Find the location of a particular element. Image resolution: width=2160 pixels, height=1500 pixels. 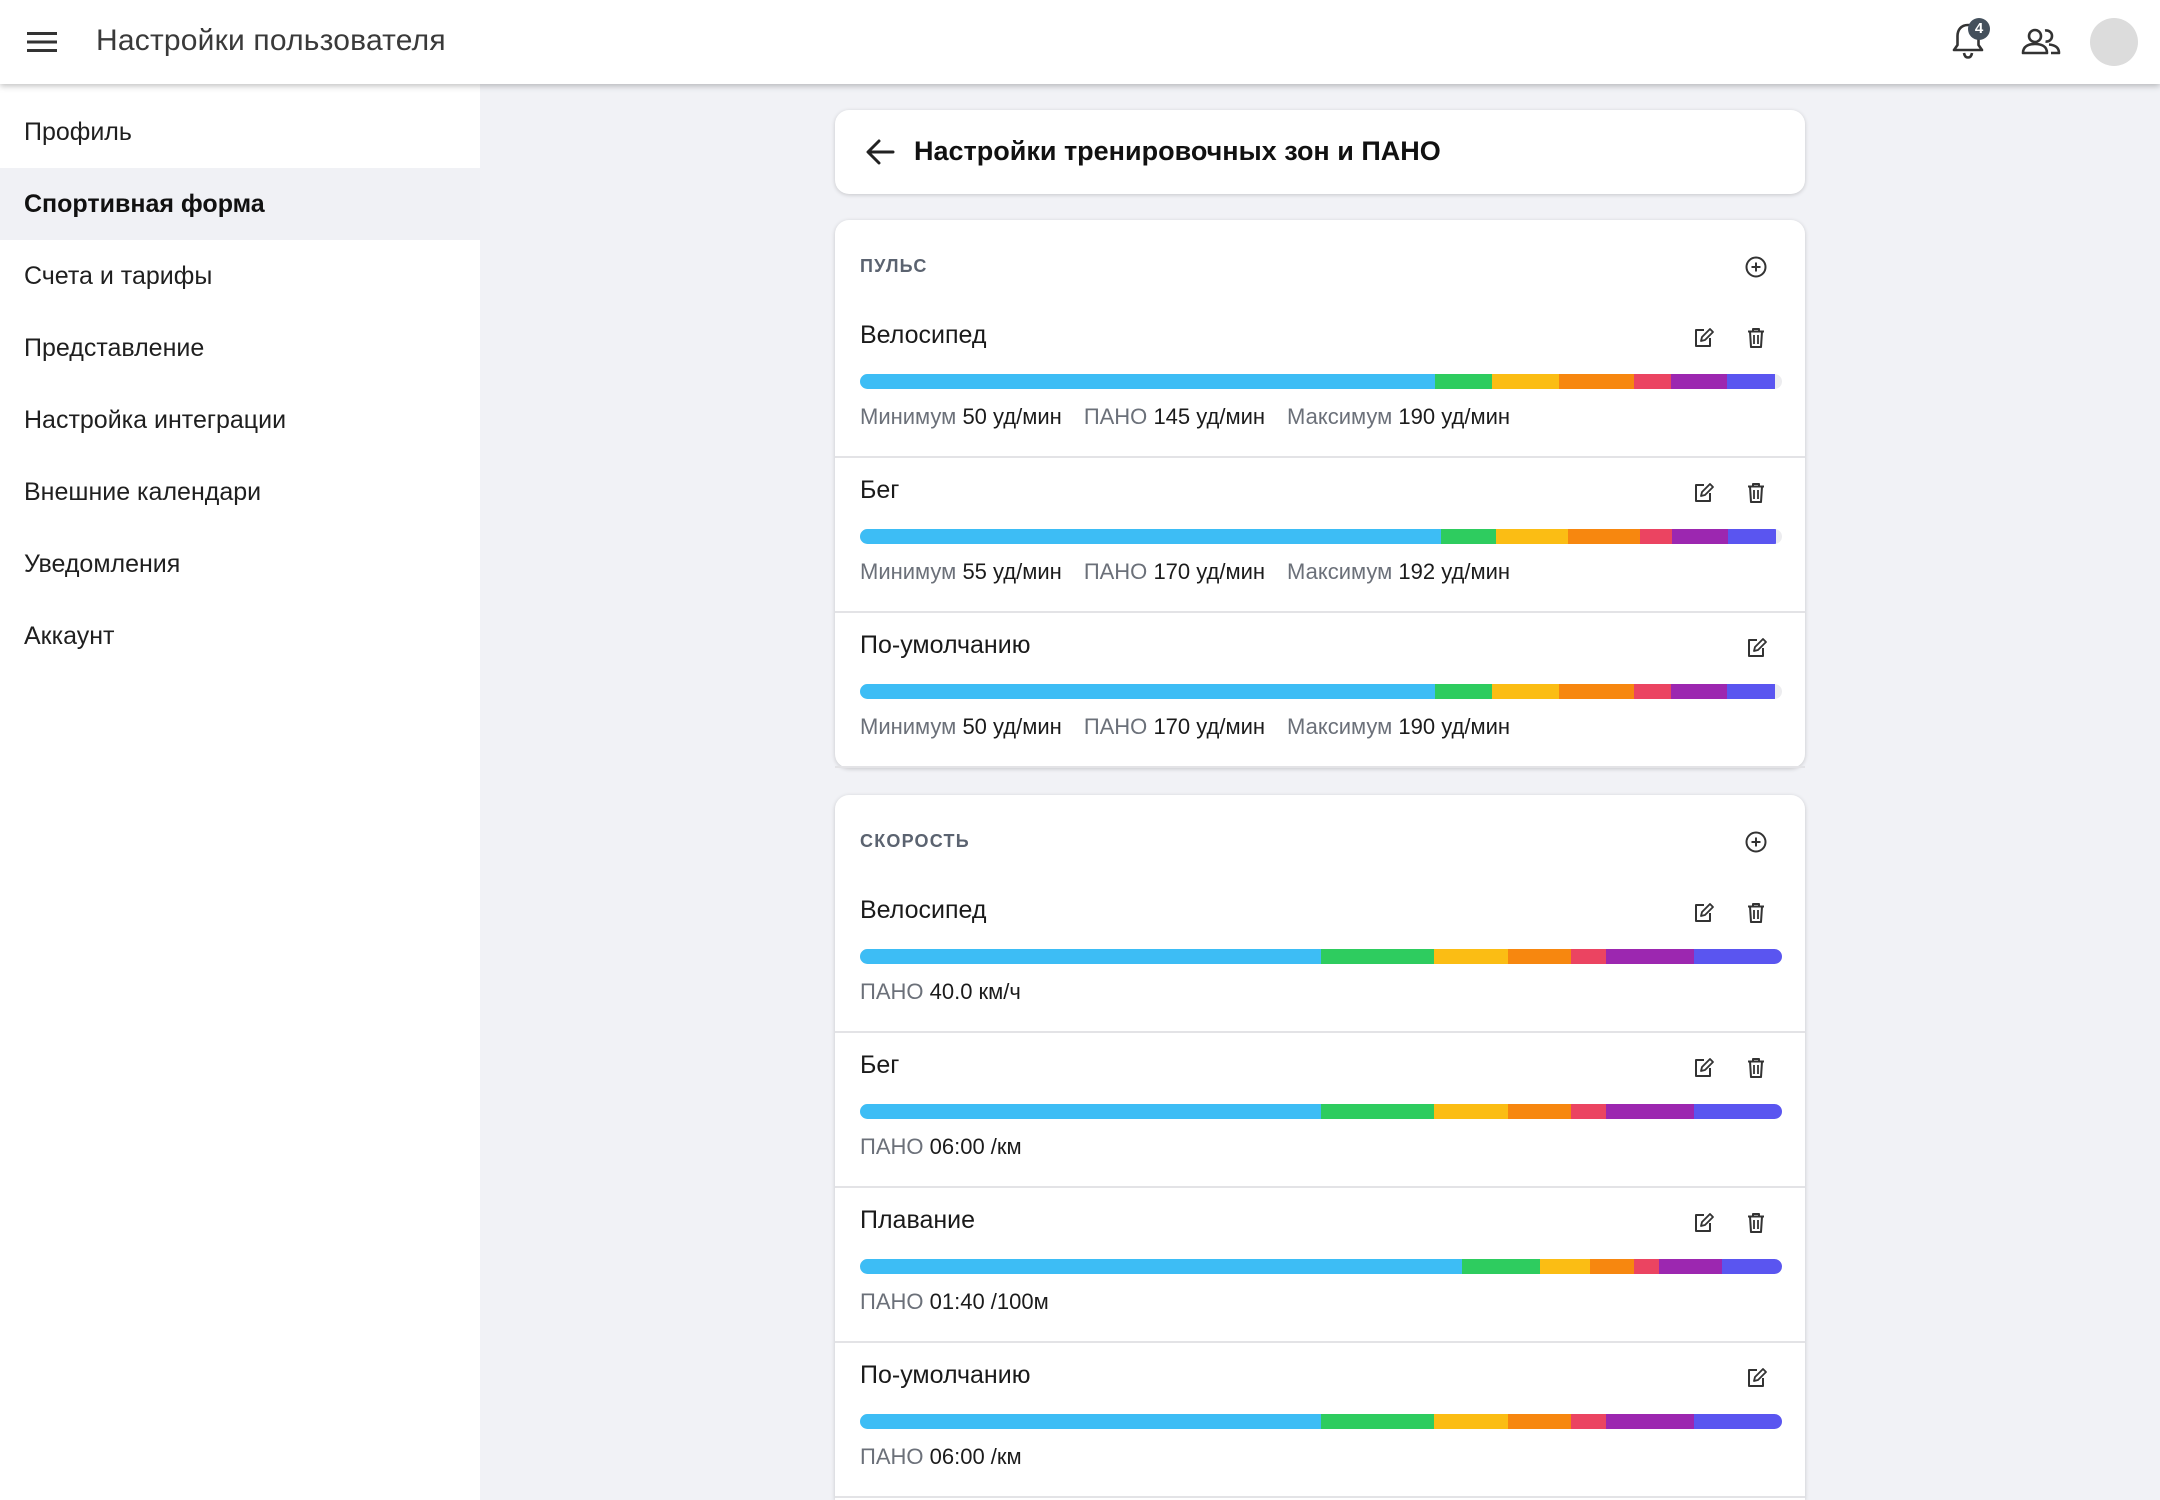

stat-pano: ПАНО 06:00 /км is located at coordinates (941, 1456).